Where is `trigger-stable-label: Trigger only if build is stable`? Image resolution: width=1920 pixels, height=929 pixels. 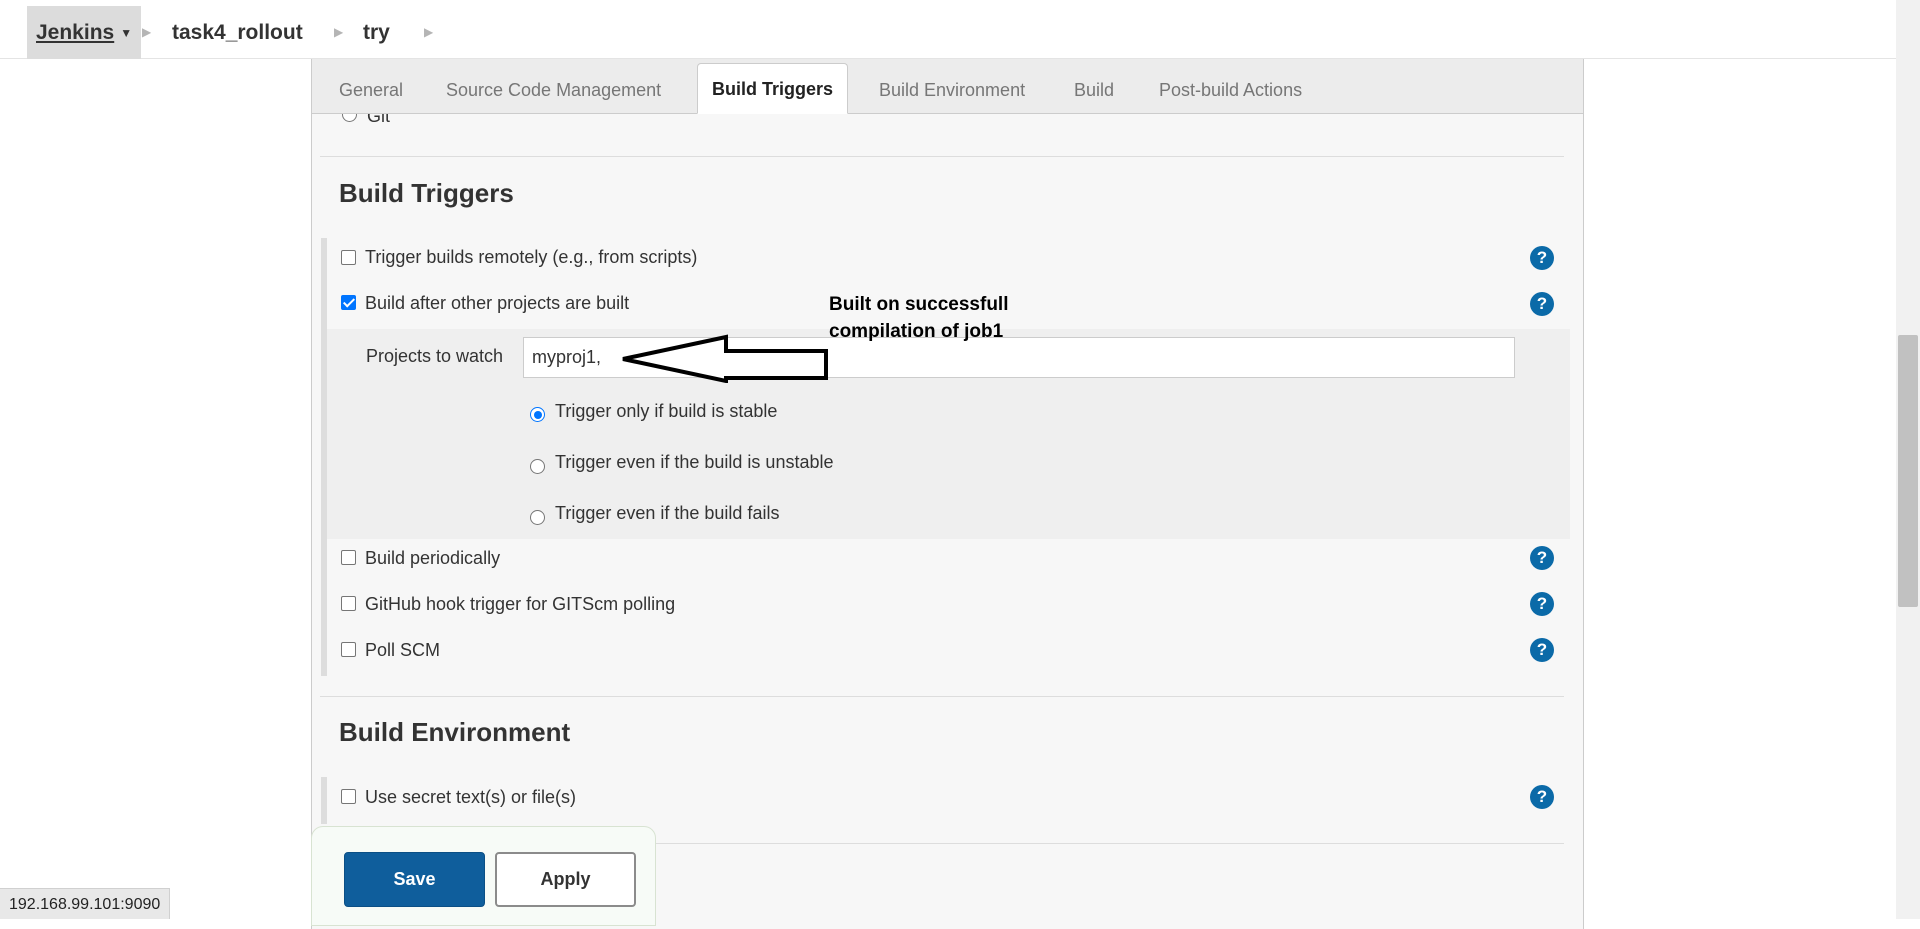 trigger-stable-label: Trigger only if build is stable is located at coordinates (666, 411).